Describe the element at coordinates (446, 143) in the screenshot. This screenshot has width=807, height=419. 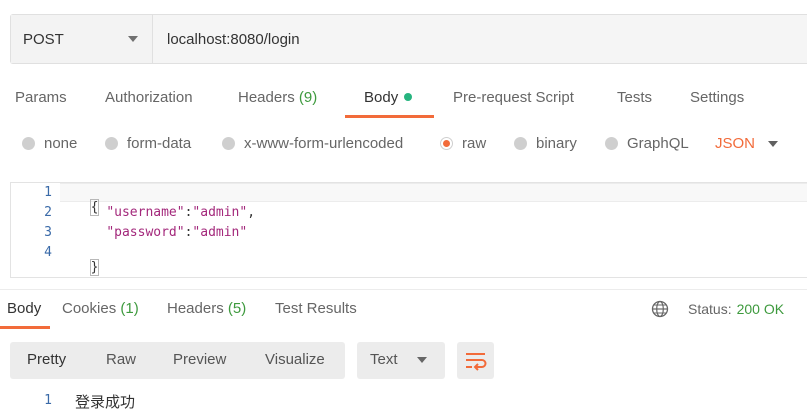
I see `radio-selected-icon` at that location.